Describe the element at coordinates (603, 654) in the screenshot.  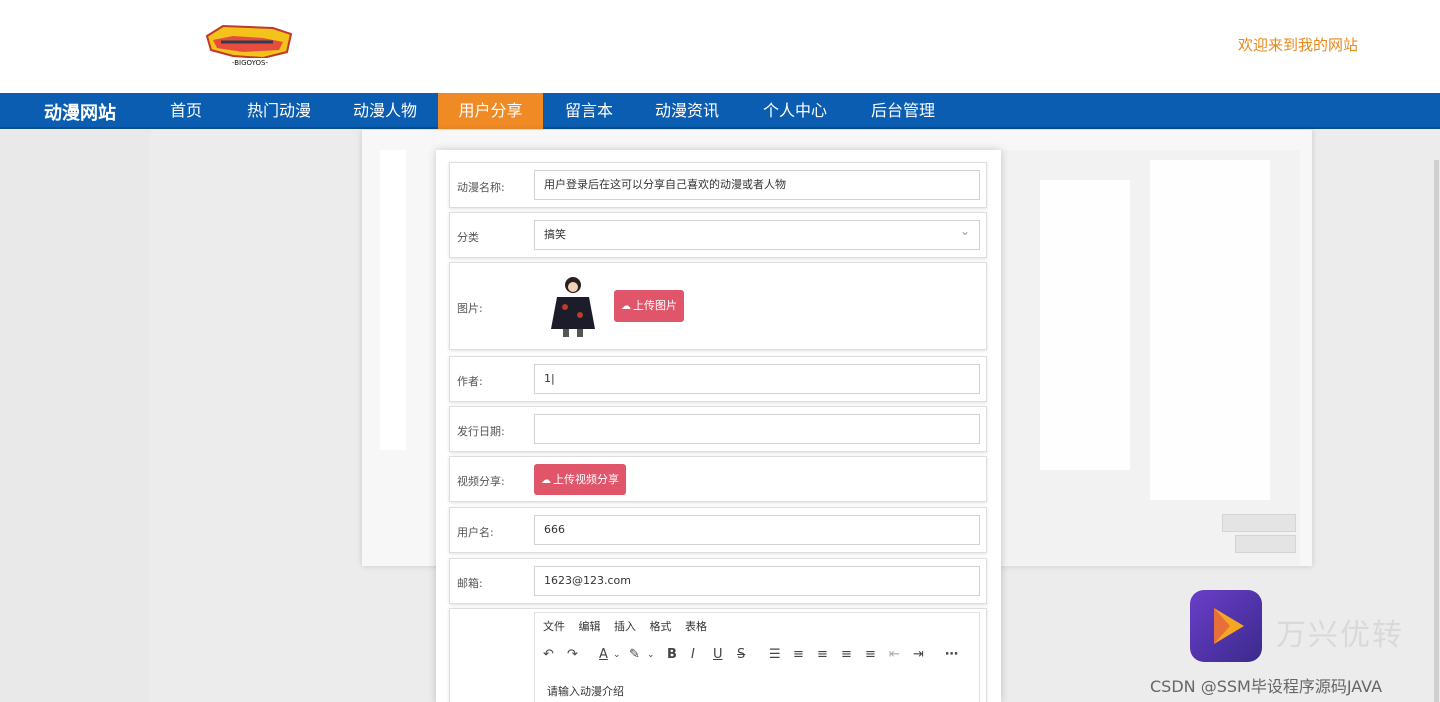
I see `text-color-icon: A` at that location.